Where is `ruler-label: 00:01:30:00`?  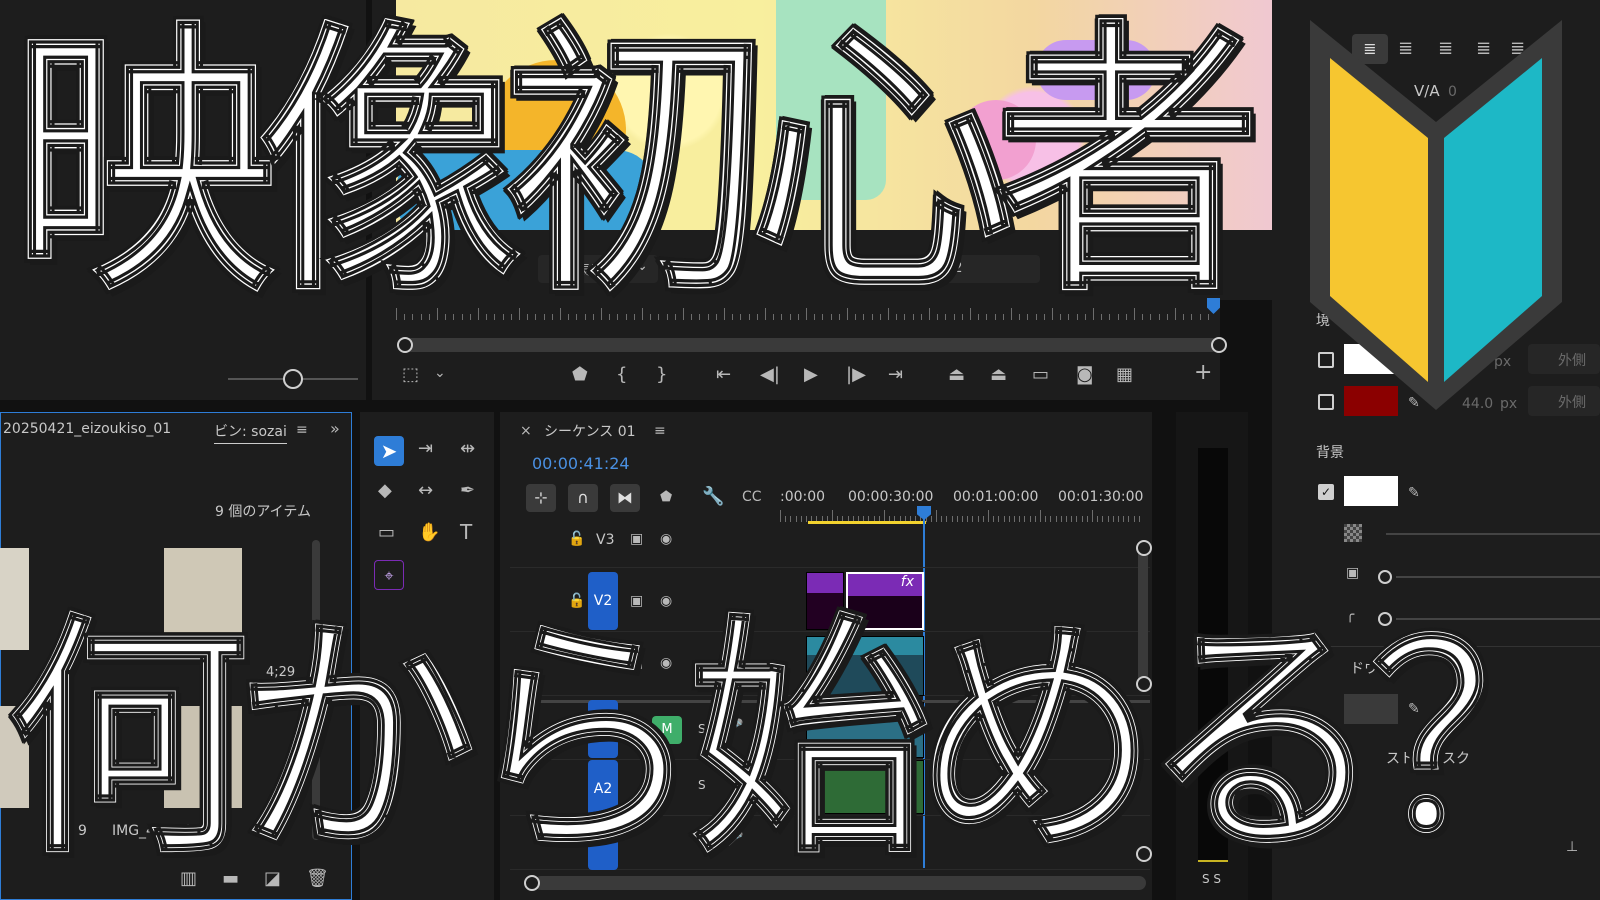 ruler-label: 00:01:30:00 is located at coordinates (1101, 497).